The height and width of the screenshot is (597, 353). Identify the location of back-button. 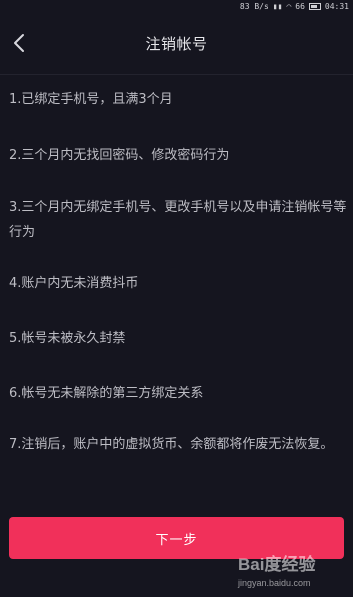
(19, 43).